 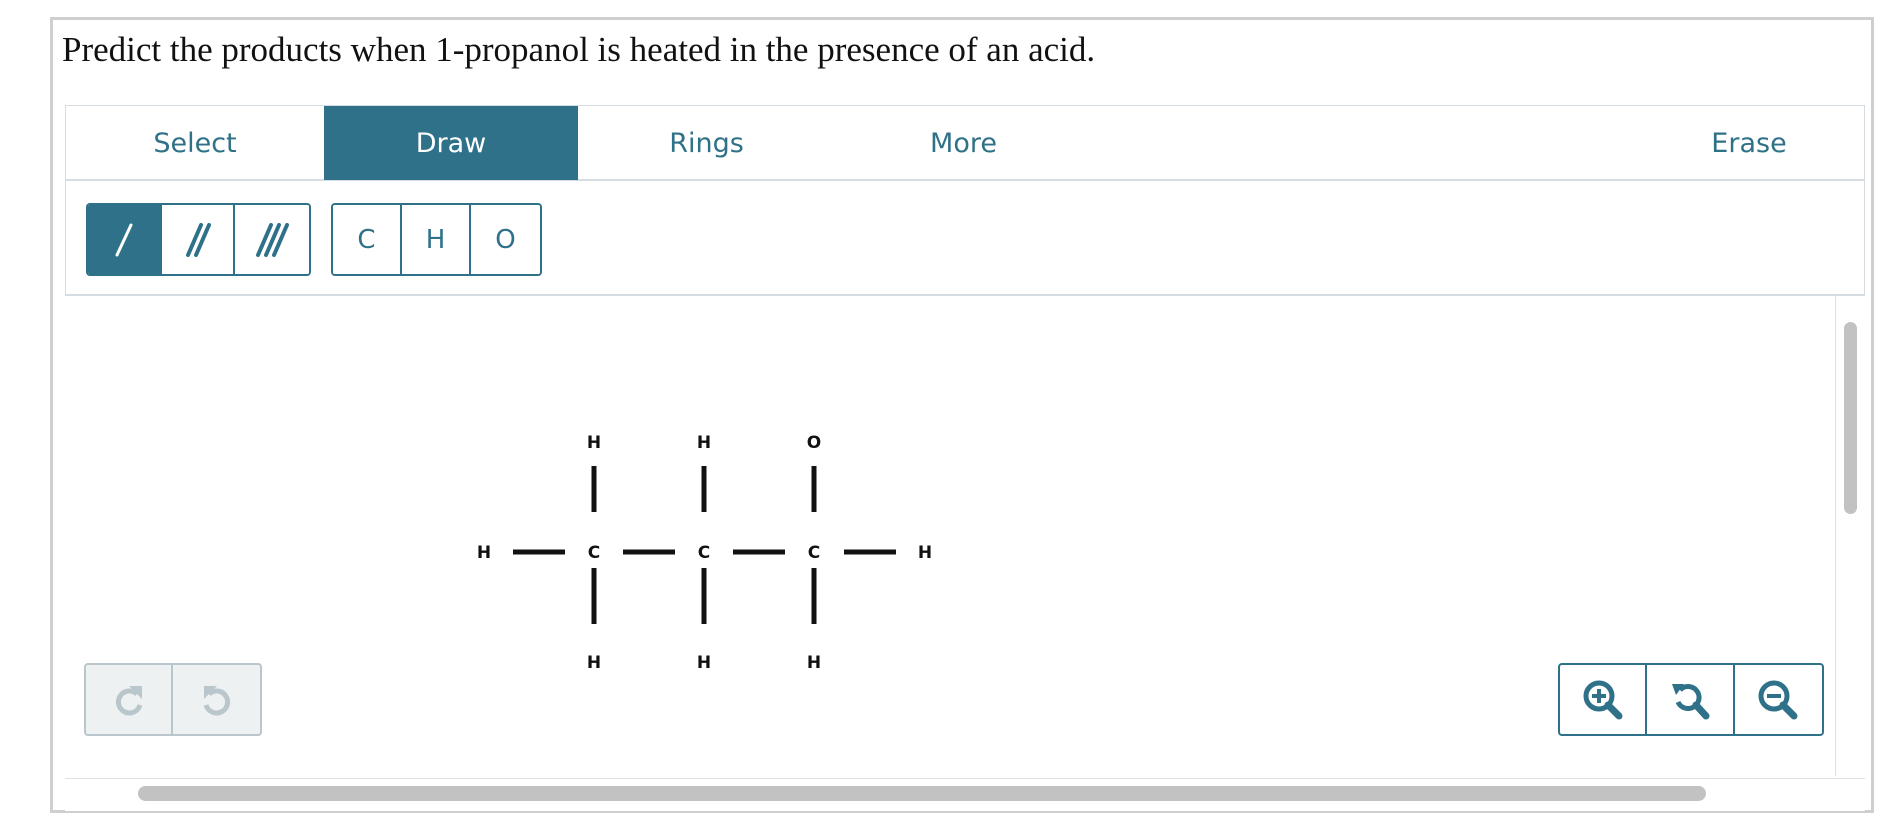 I want to click on redo-icon, so click(x=128, y=700).